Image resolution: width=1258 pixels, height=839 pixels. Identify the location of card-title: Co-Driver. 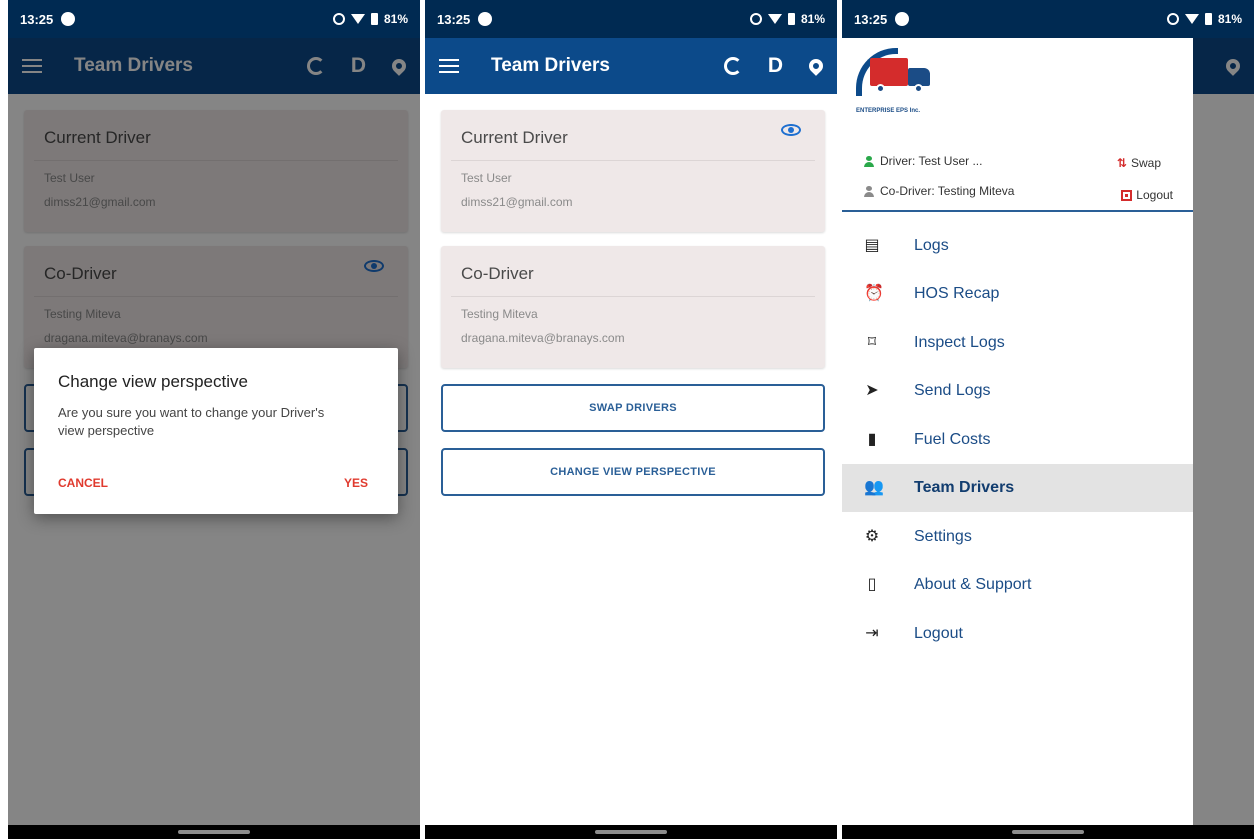
(497, 273).